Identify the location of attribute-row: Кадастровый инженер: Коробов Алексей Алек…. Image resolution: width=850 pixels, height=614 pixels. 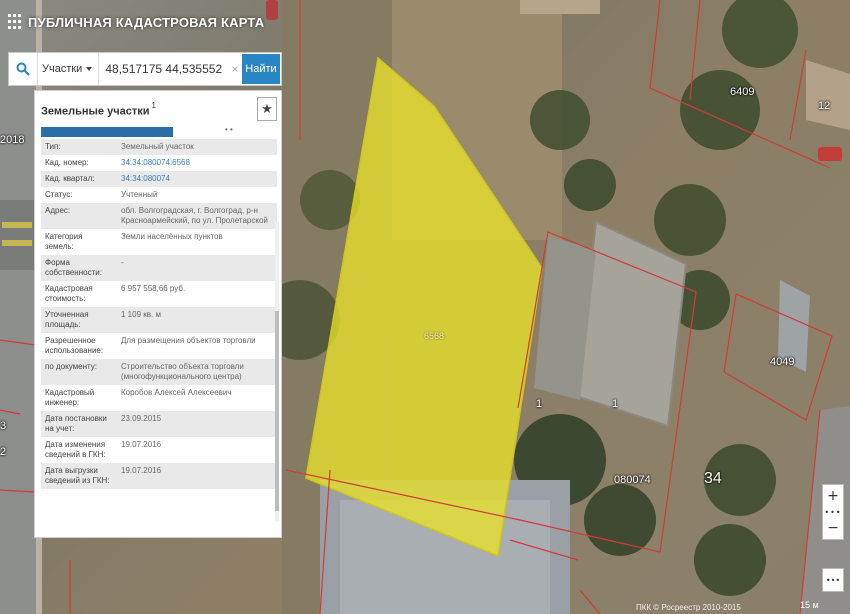
(159, 398).